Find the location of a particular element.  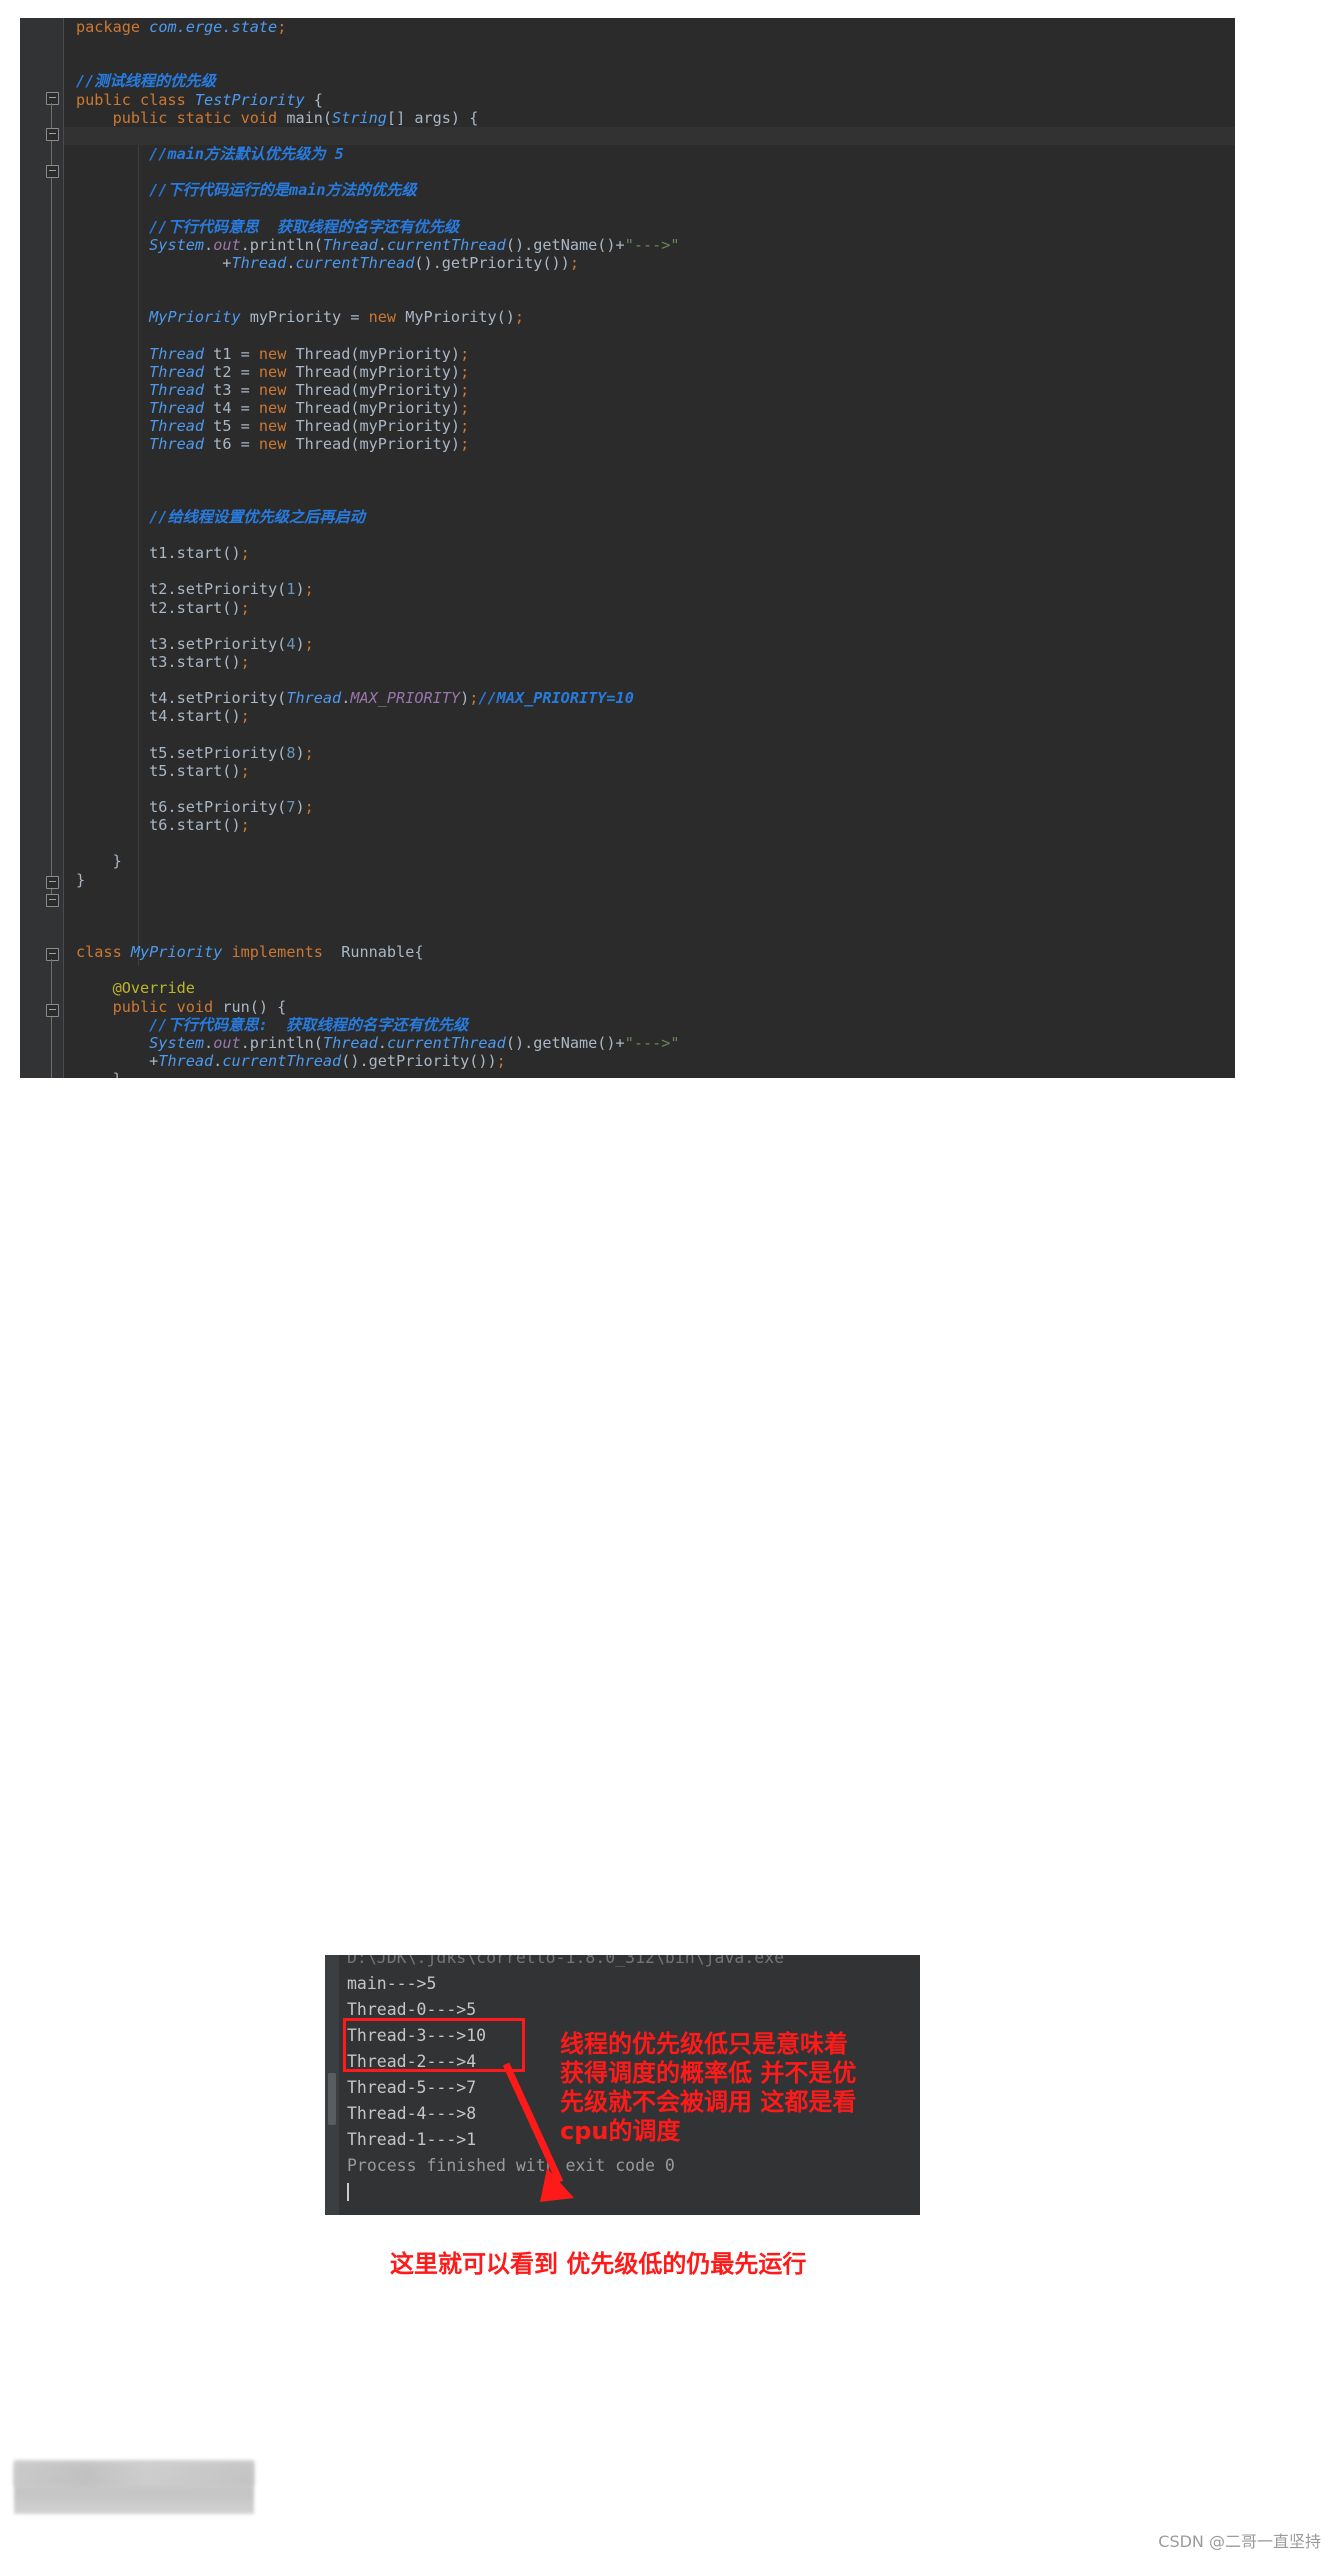

annotation-bottom-note: 这里就可以看到 优先级低的仍最先运行 is located at coordinates (598, 2264).